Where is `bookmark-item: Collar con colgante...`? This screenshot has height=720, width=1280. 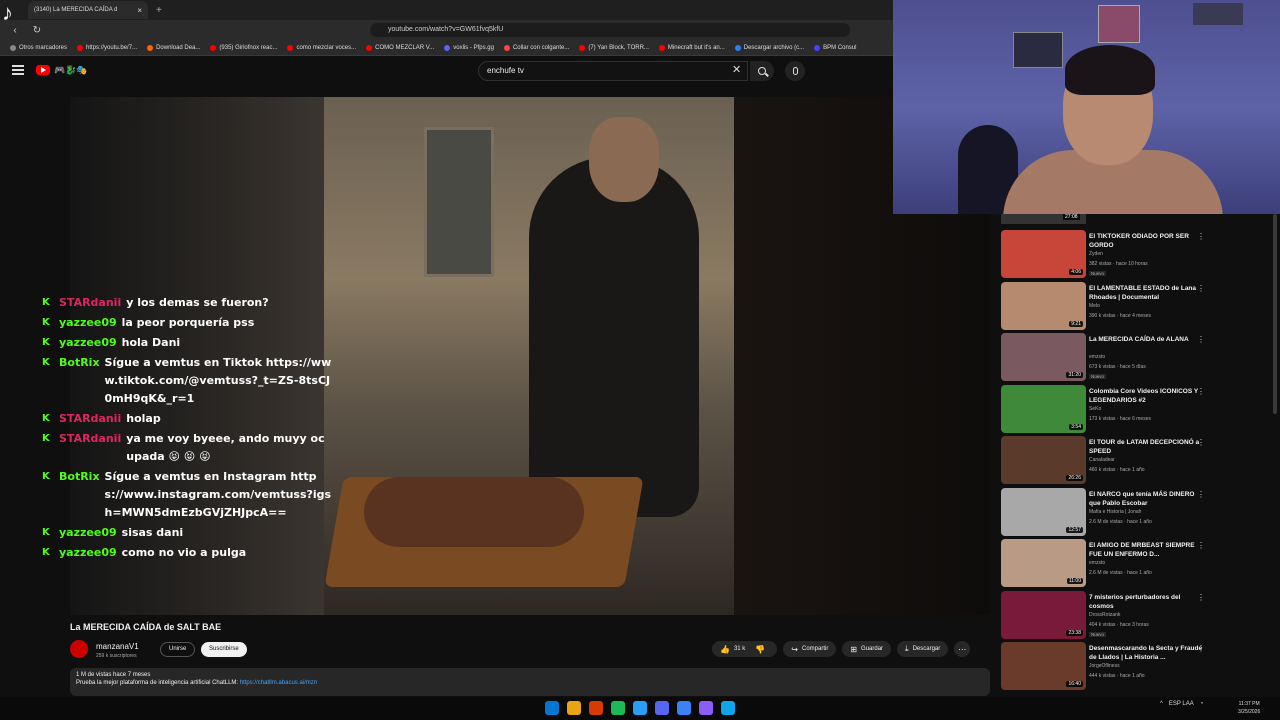 bookmark-item: Collar con colgante... is located at coordinates (536, 47).